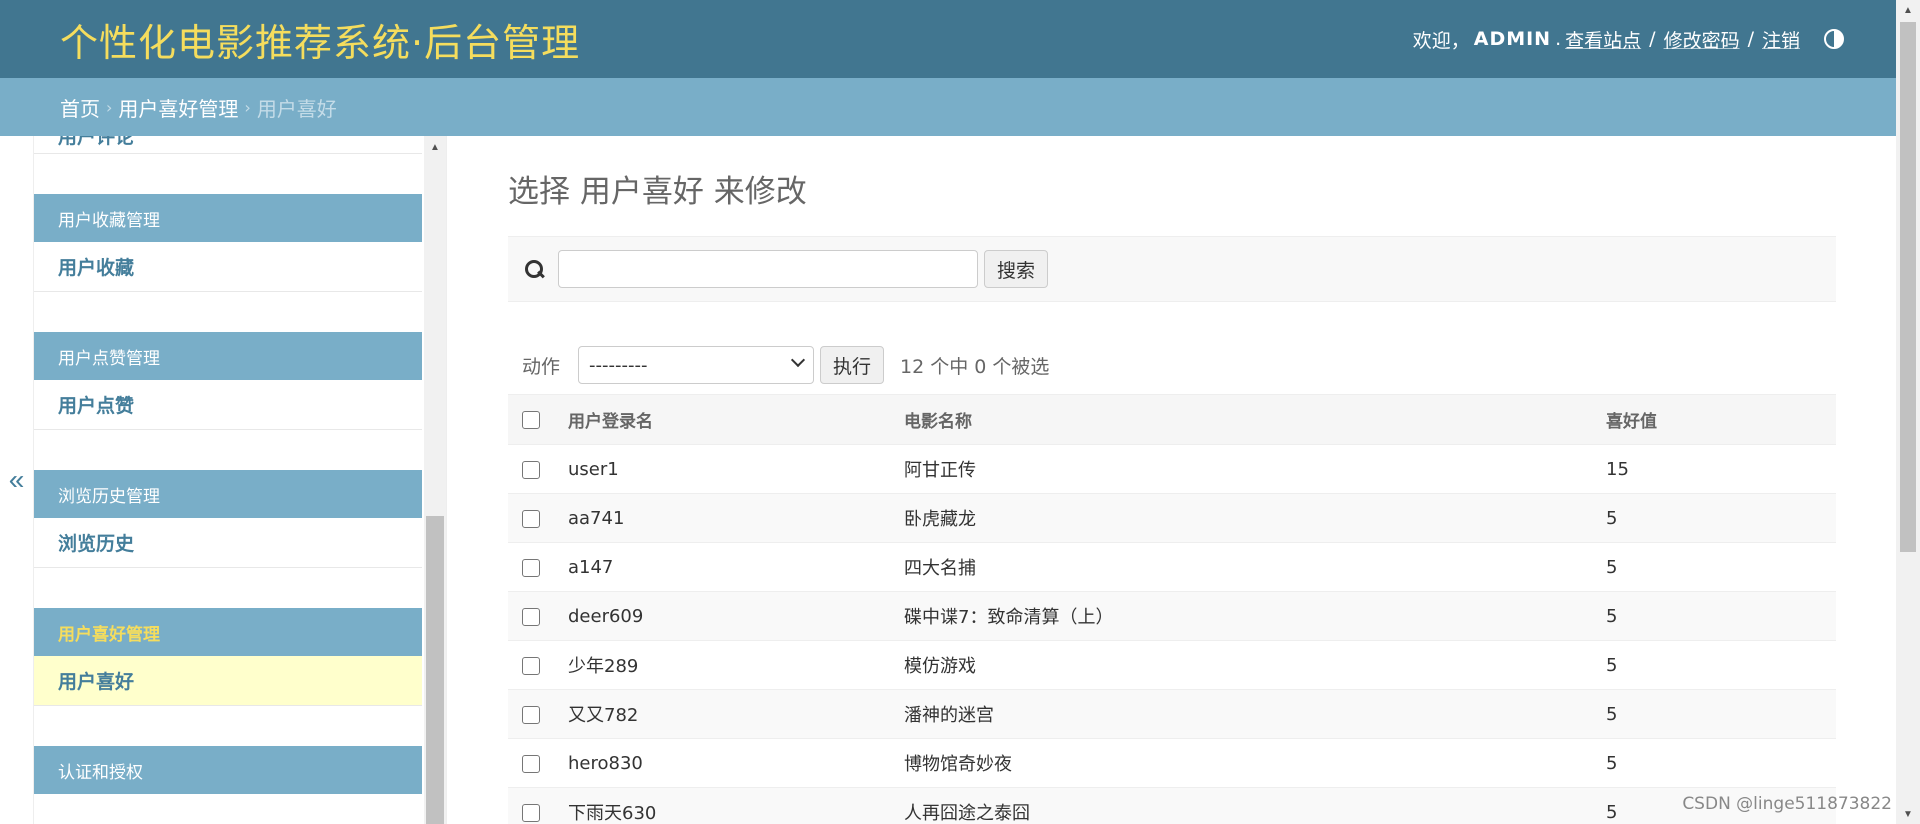  What do you see at coordinates (228, 356) in the screenshot?
I see `sidebar-caption: 用户点赞管理` at bounding box center [228, 356].